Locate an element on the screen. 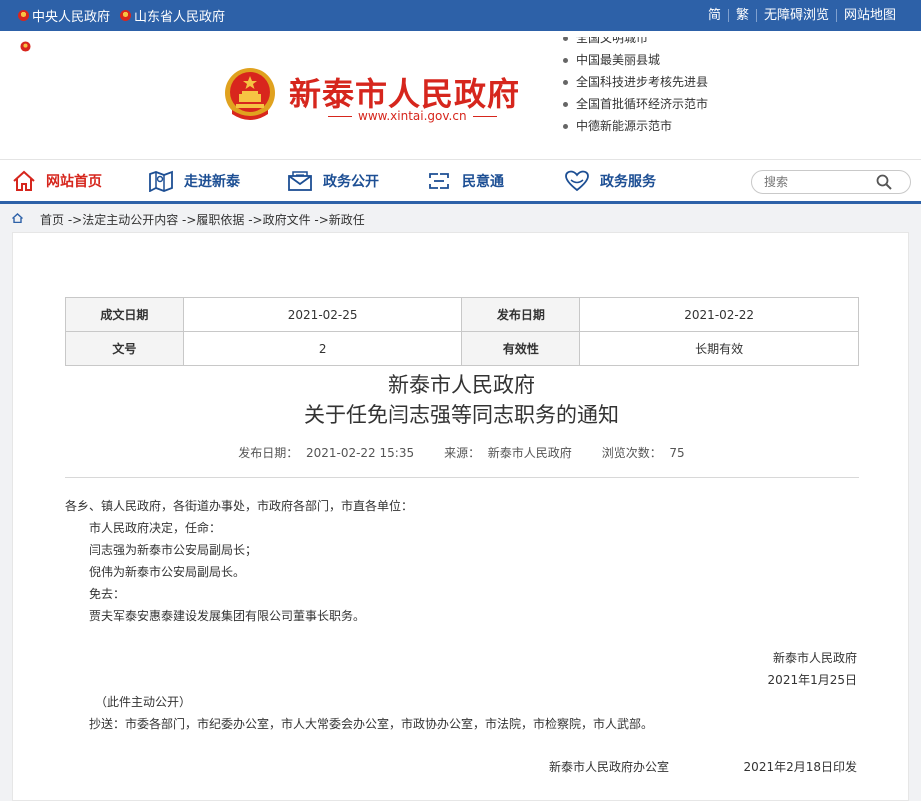 Image resolution: width=921 pixels, height=801 pixels. breadcrumb: 首页 ->法定主动公开内容 ->履职依据 ->政府文件 ->新政任 is located at coordinates (460, 218).